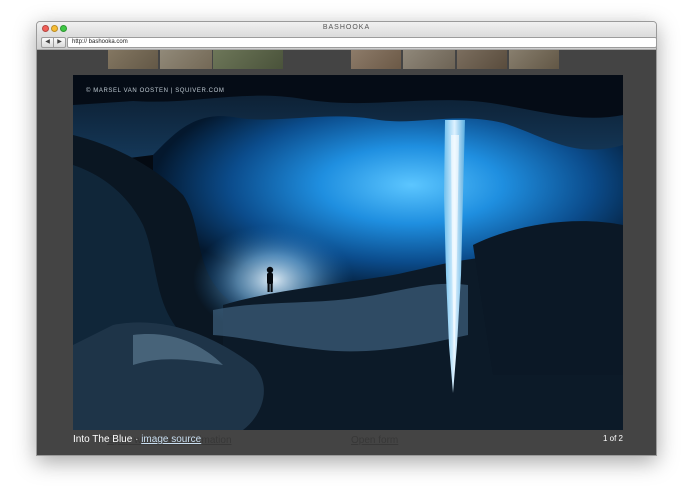  I want to click on open-form-link: Open form, so click(374, 440).